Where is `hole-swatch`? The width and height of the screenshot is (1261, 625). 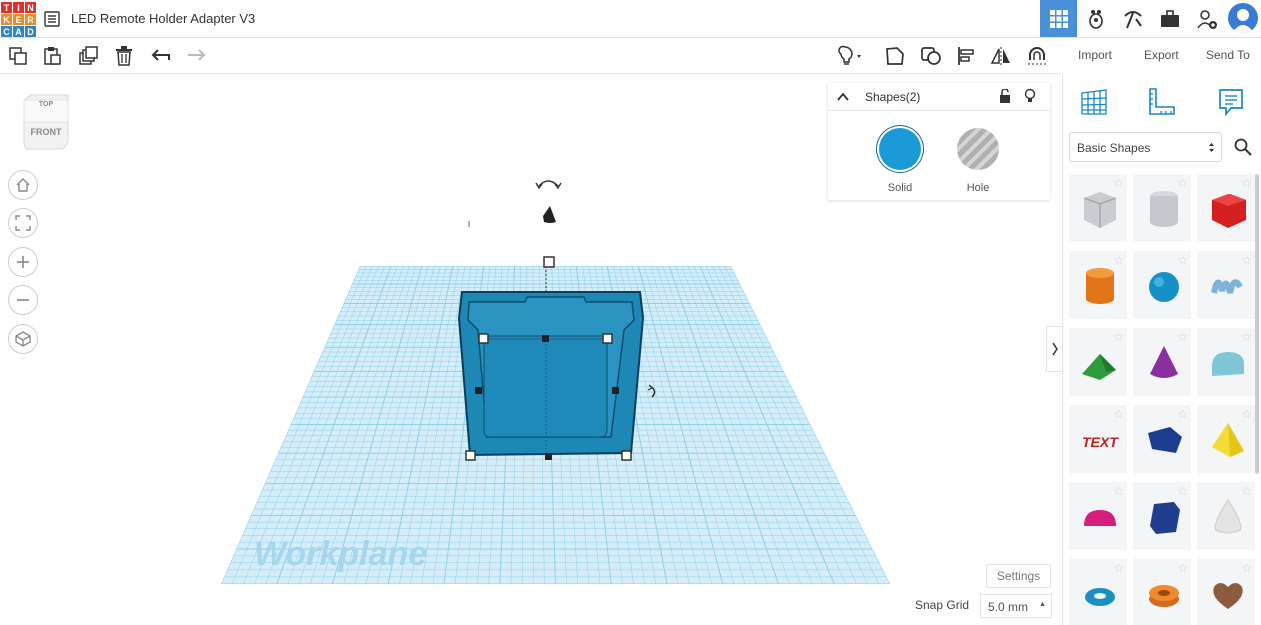 hole-swatch is located at coordinates (978, 149).